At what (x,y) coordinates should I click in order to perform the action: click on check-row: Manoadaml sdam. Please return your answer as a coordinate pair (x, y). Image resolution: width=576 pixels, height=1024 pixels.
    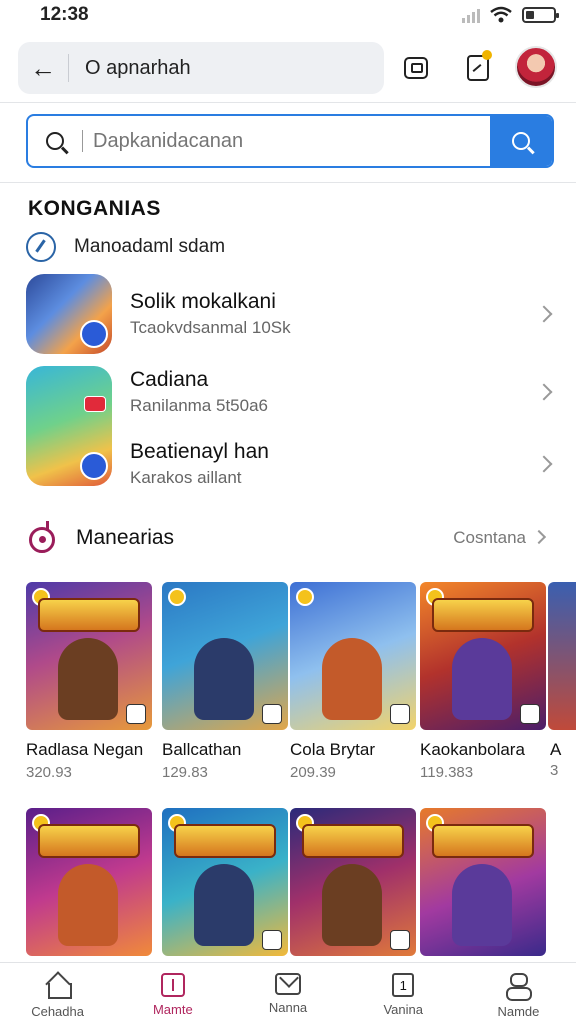
    Looking at the image, I should click on (125, 247).